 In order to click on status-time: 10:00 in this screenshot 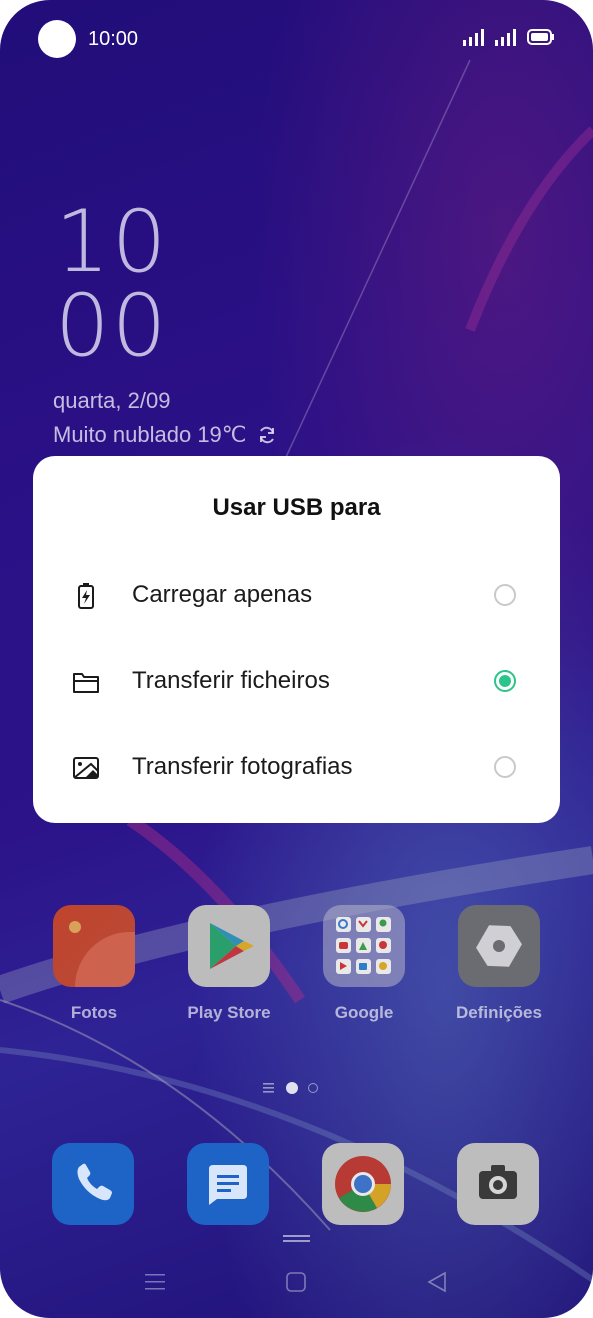, I will do `click(113, 39)`.